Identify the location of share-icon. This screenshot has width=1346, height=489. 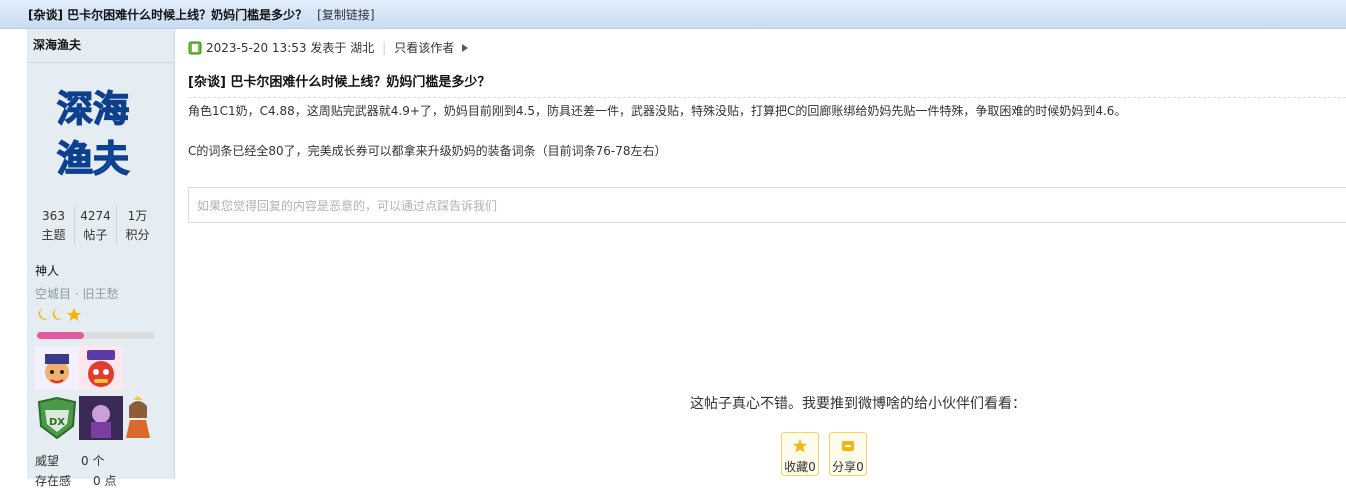
(848, 446).